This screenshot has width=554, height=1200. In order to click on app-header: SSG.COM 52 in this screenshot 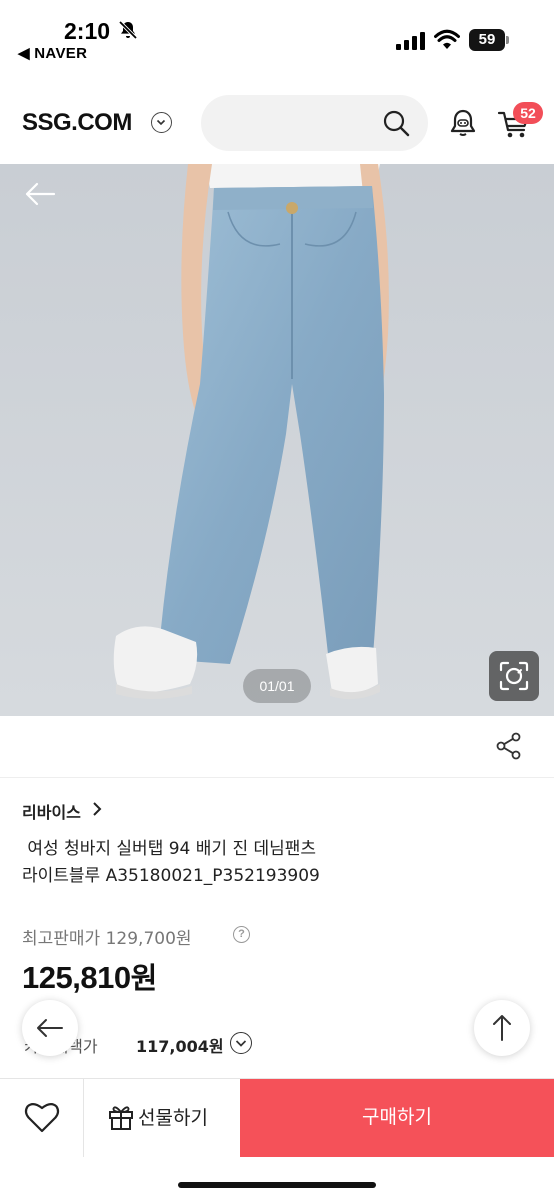, I will do `click(277, 122)`.